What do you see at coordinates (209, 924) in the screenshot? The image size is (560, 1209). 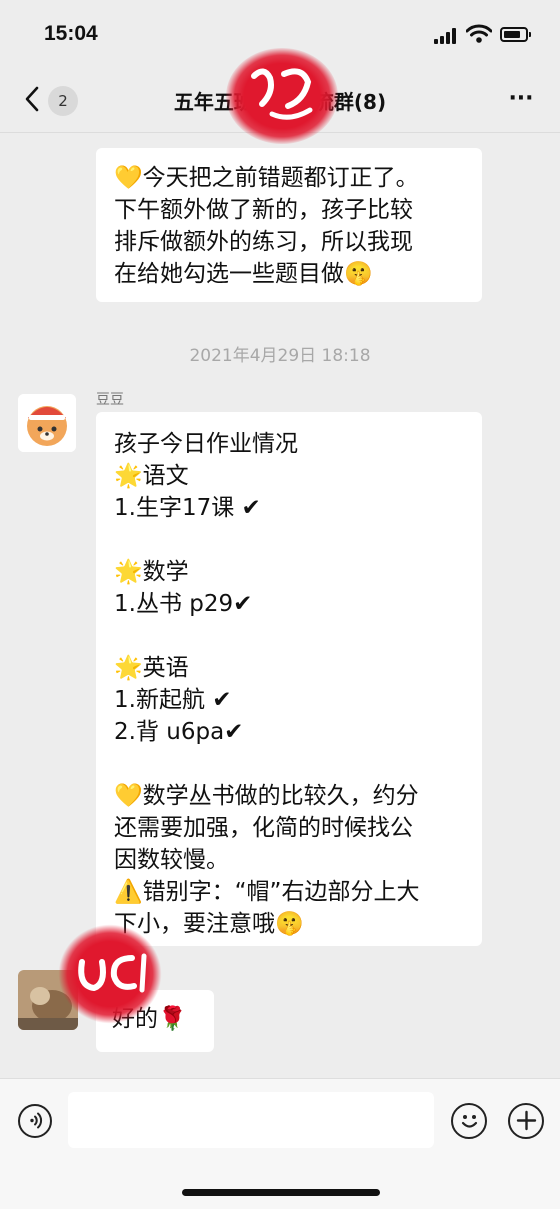 I see `message-line: 下小，要注意哦🤫` at bounding box center [209, 924].